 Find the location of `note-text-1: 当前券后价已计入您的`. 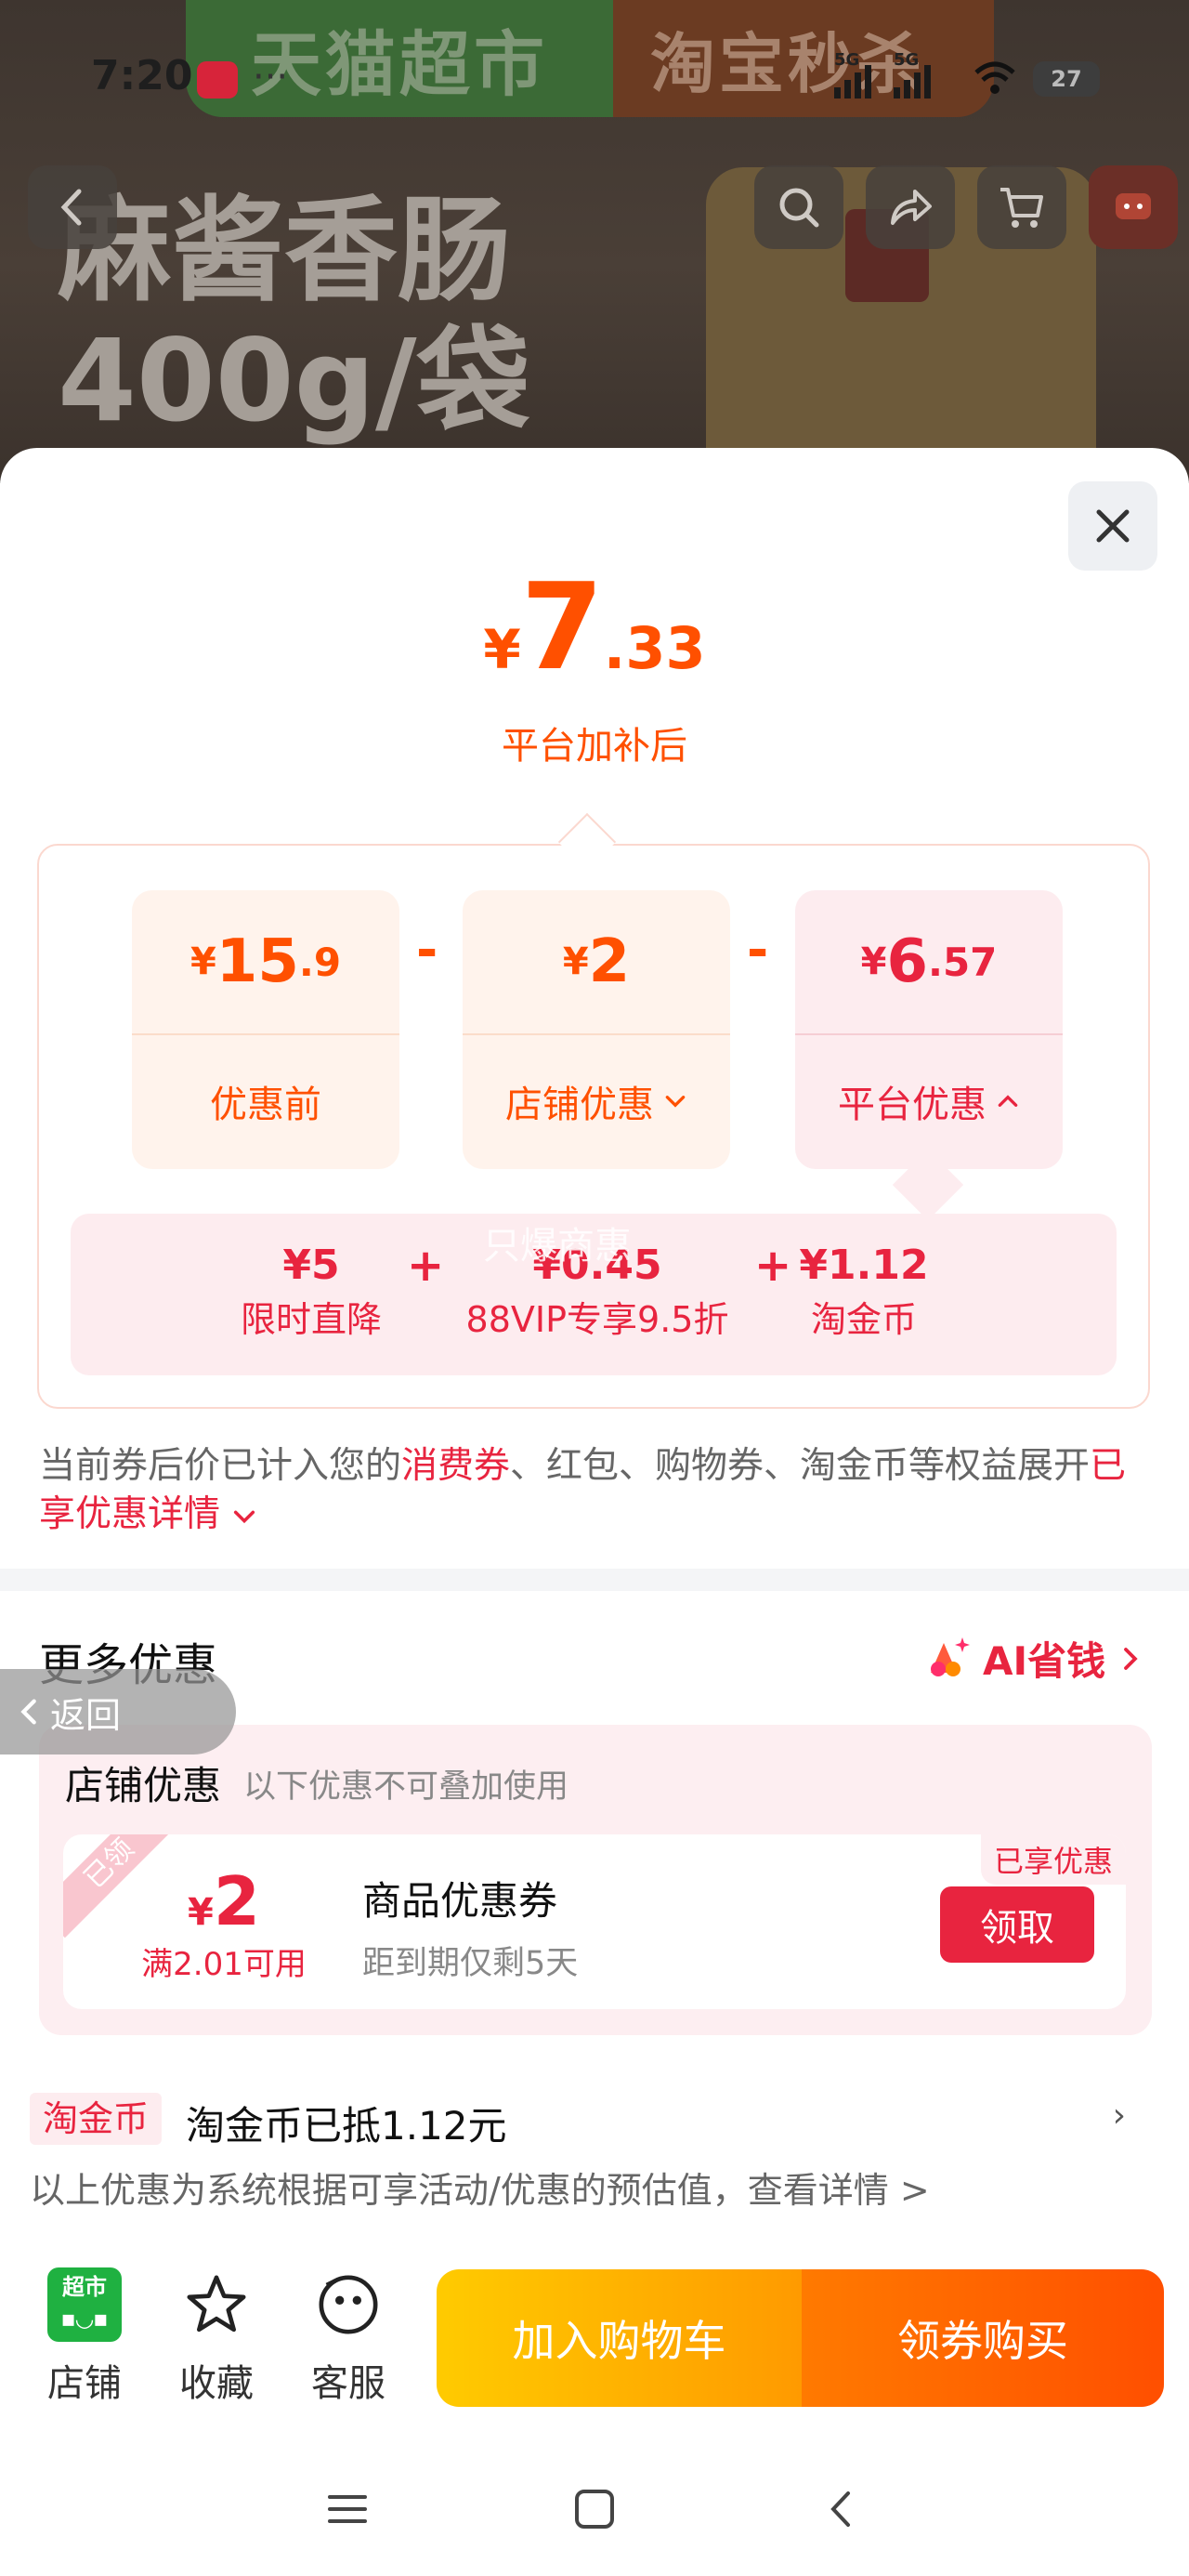

note-text-1: 当前券后价已计入您的 is located at coordinates (221, 1466).